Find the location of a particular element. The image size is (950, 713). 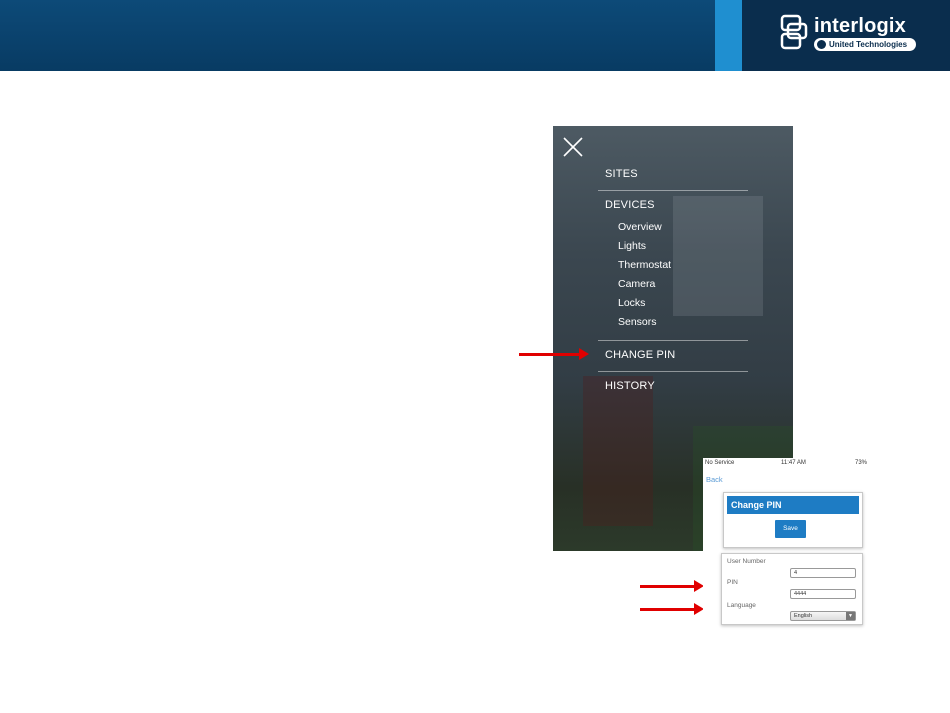

brand-tagline: United Technologies is located at coordinates (868, 44).